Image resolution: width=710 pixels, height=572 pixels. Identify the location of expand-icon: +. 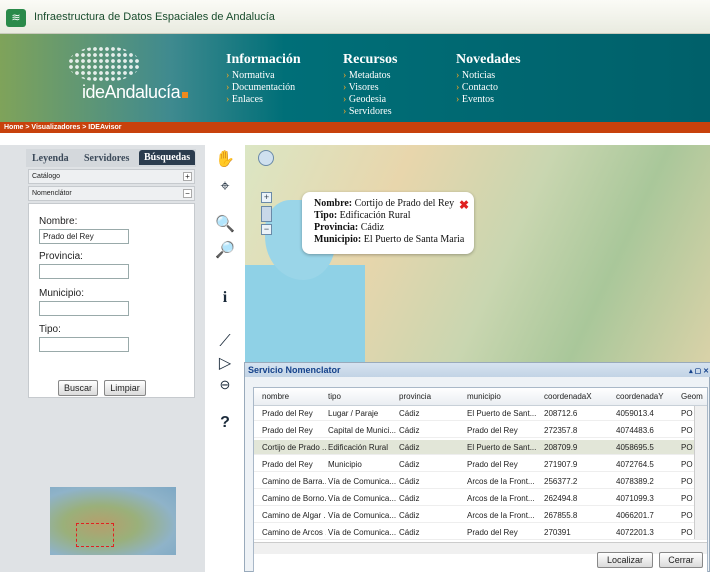
(187, 176).